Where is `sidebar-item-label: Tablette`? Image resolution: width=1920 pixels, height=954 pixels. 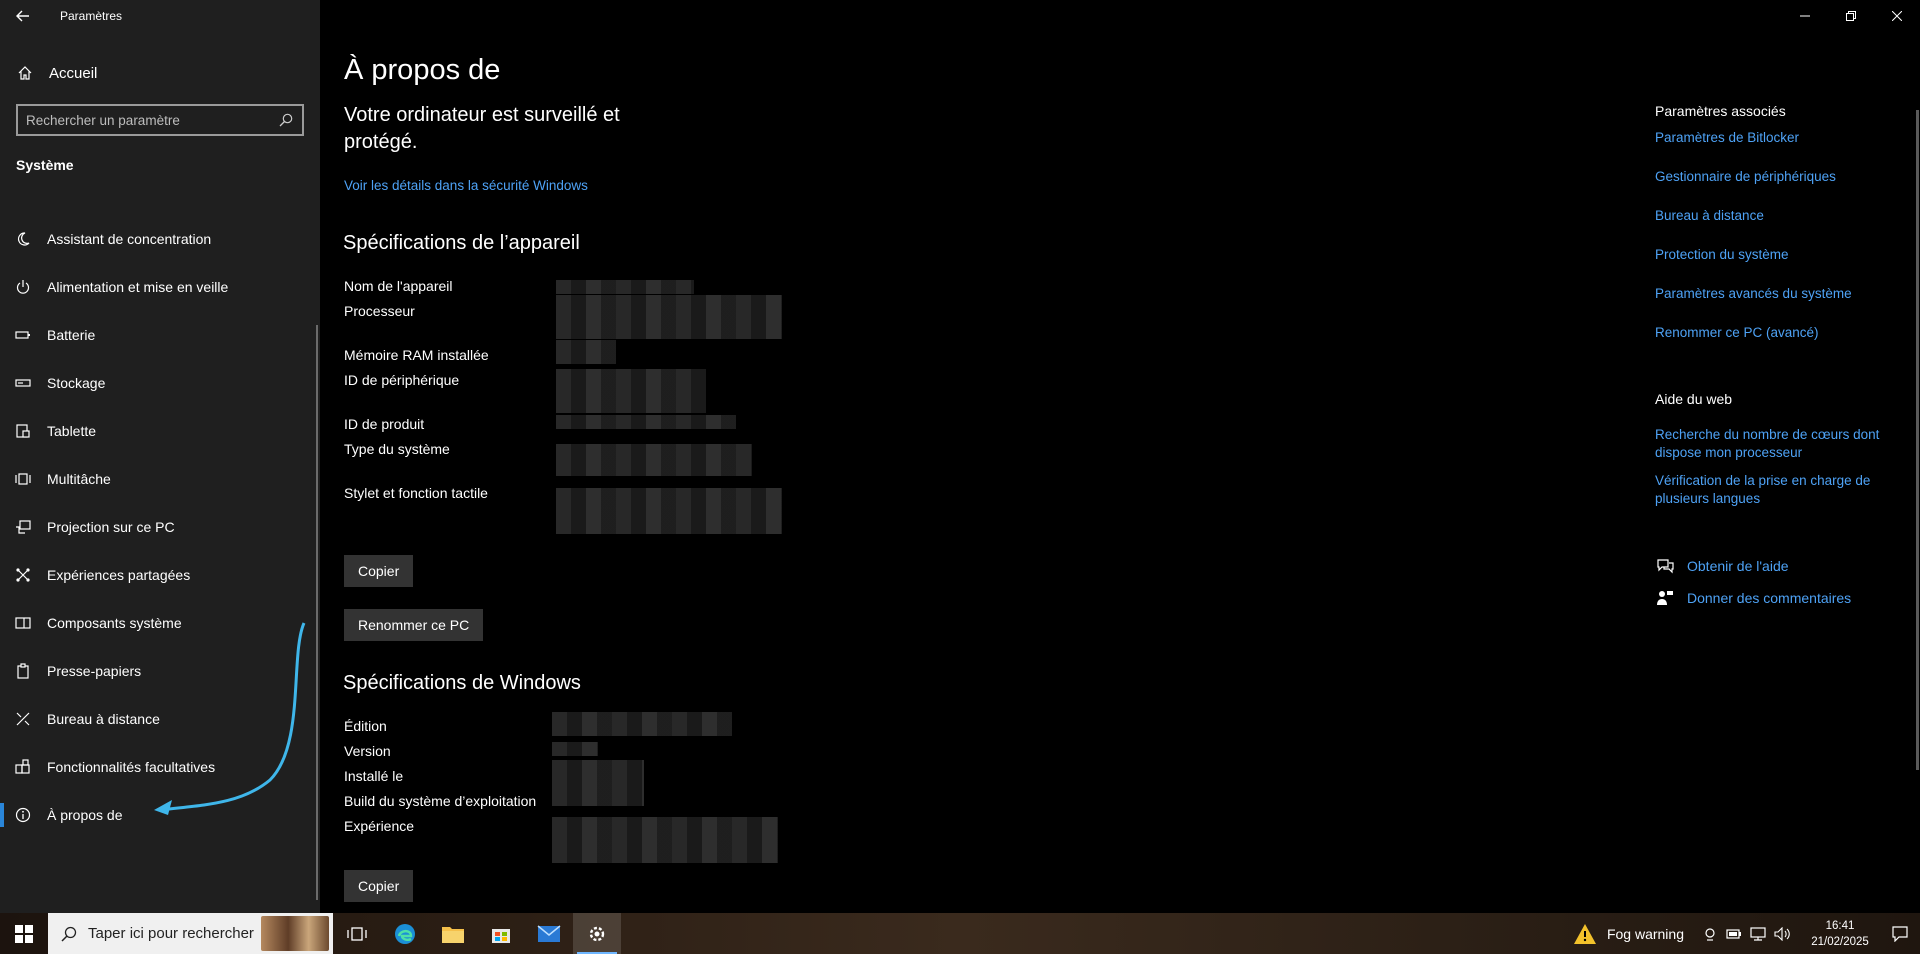
sidebar-item-label: Tablette is located at coordinates (72, 431).